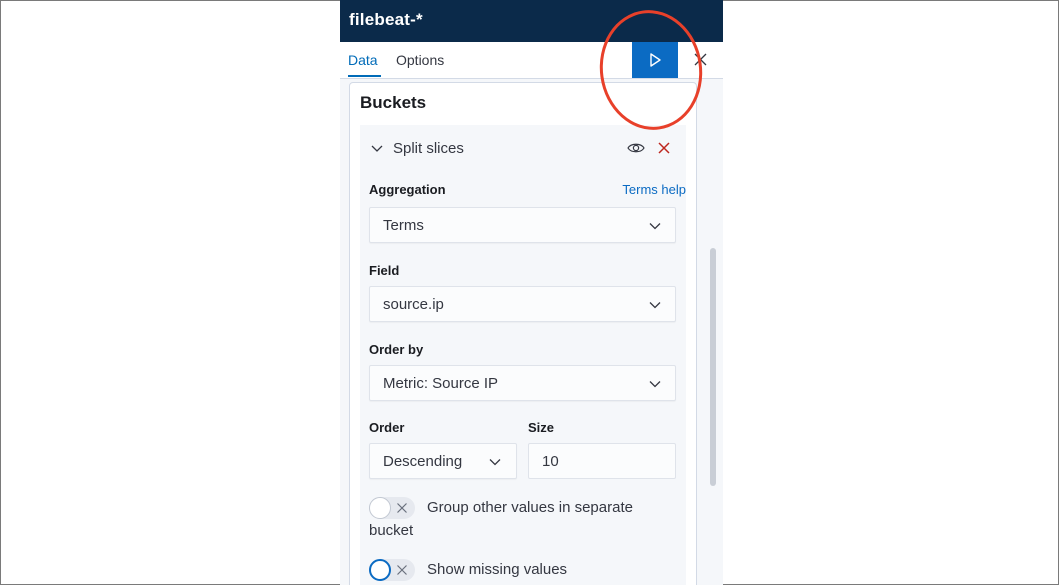  Describe the element at coordinates (550, 461) in the screenshot. I see `size-value: 10` at that location.